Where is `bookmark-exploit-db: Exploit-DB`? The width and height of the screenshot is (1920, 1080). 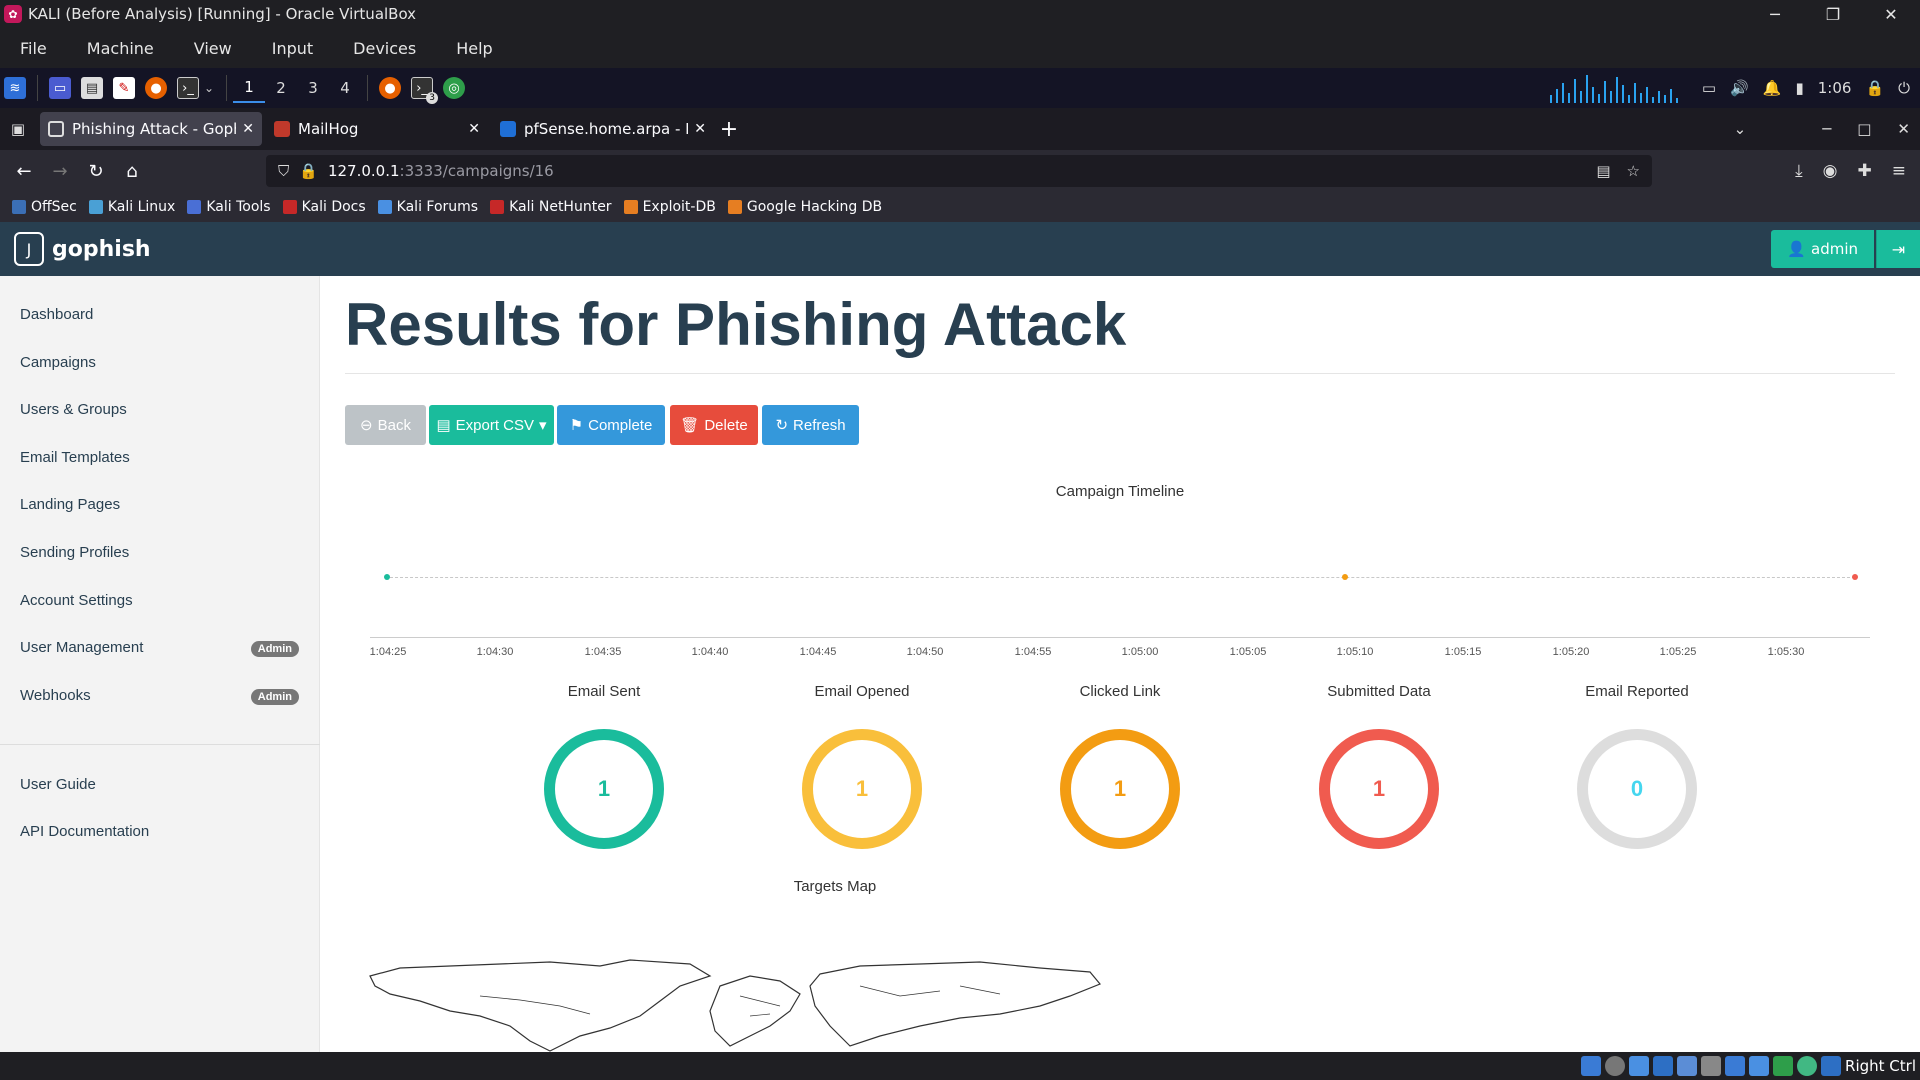
bookmark-exploit-db: Exploit-DB is located at coordinates (669, 207).